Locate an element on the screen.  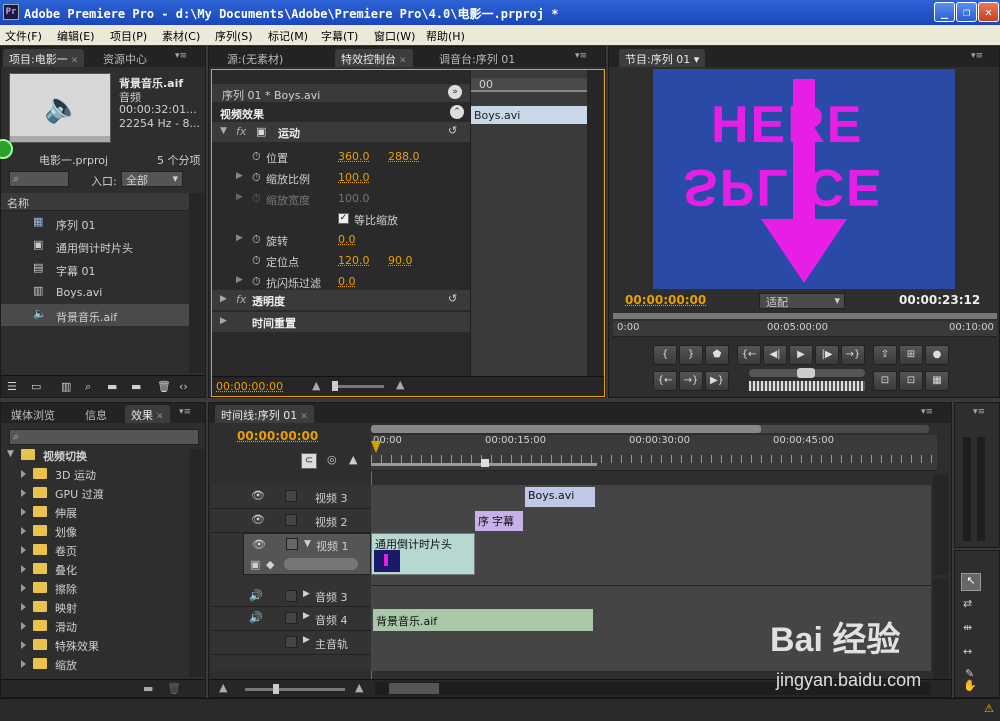
expand-triangle-icon: ▼ is located at coordinates (223, 131).